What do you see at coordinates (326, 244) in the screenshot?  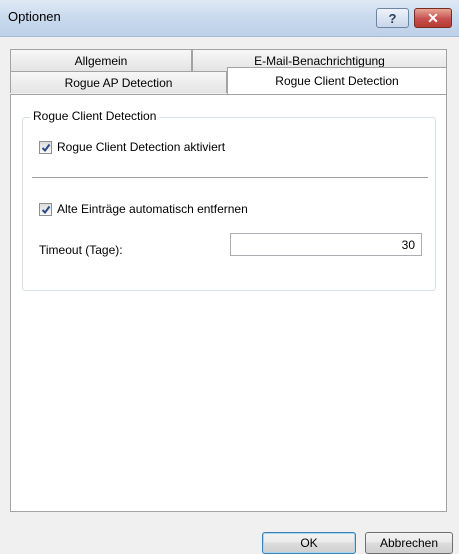 I see `timeout-input` at bounding box center [326, 244].